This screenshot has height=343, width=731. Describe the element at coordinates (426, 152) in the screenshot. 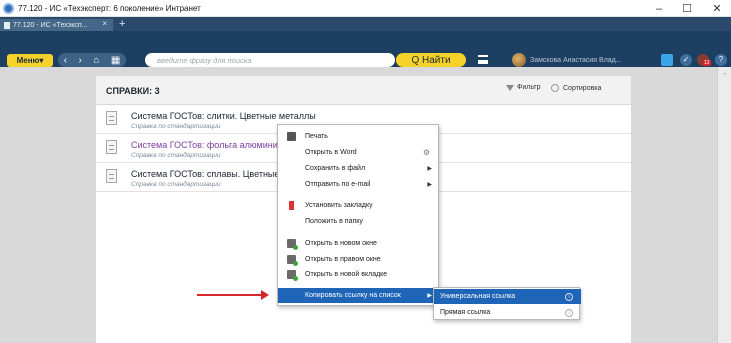

I see `gear-icon: ⚙` at that location.